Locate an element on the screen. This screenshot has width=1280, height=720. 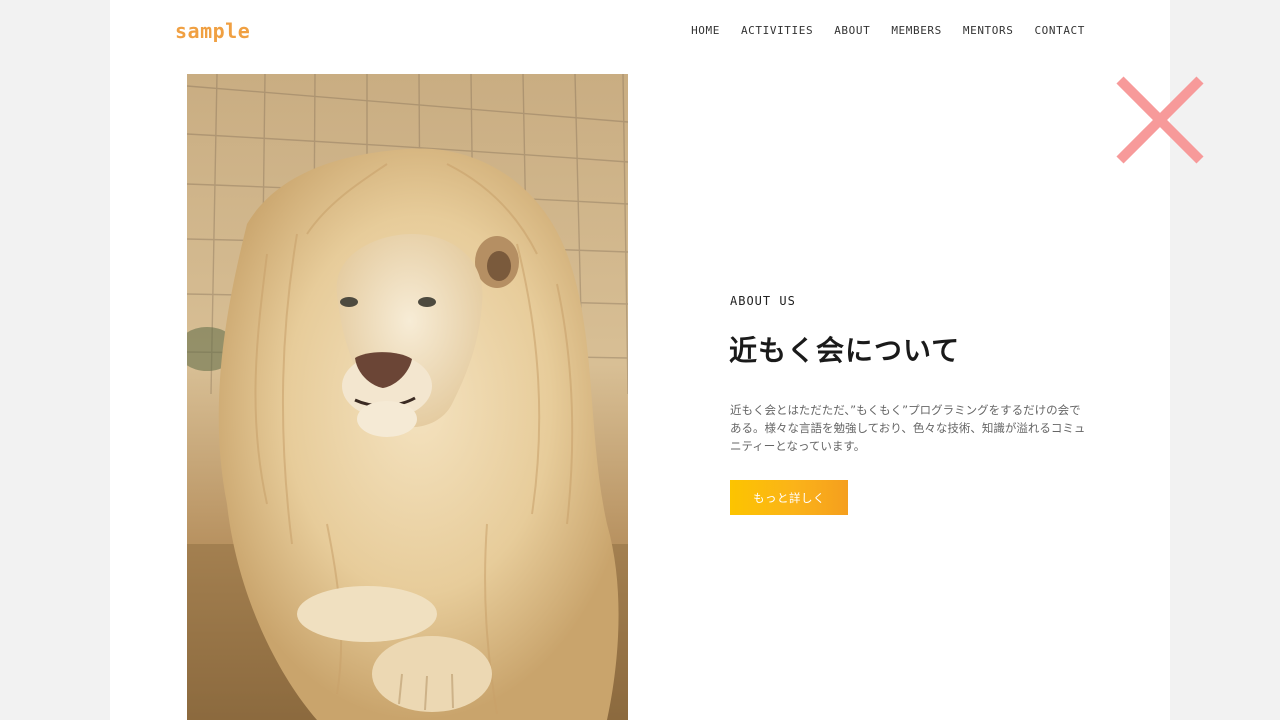
nav-item-members: MEMBERS is located at coordinates (916, 30).